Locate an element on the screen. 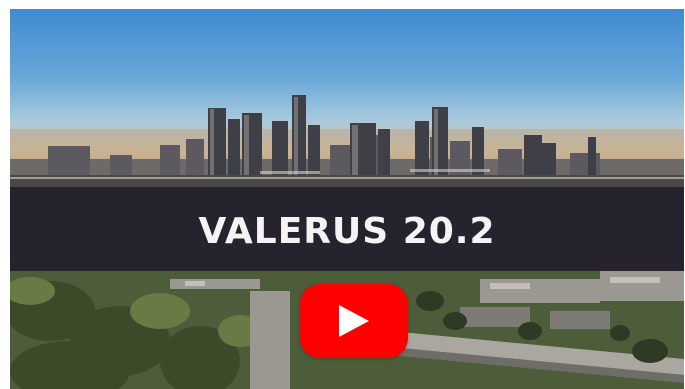  video-title: VALERUS 20.2 is located at coordinates (347, 231).